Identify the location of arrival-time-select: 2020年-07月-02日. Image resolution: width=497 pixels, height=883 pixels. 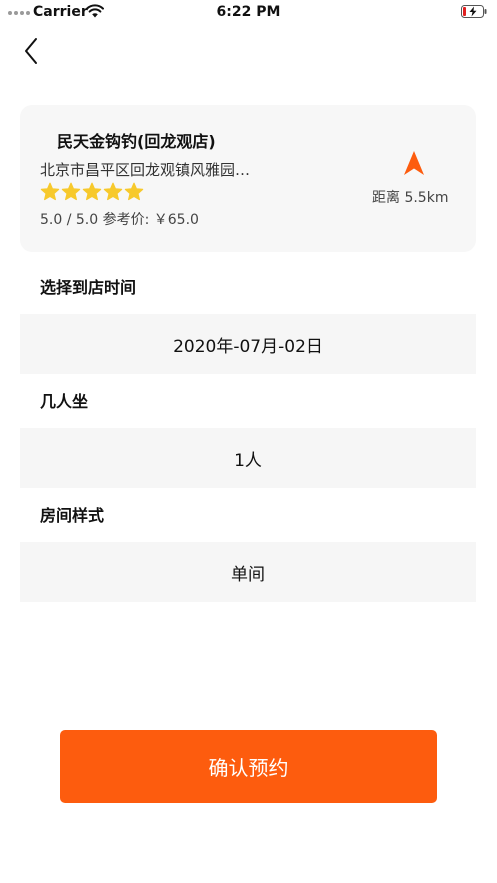
(248, 344).